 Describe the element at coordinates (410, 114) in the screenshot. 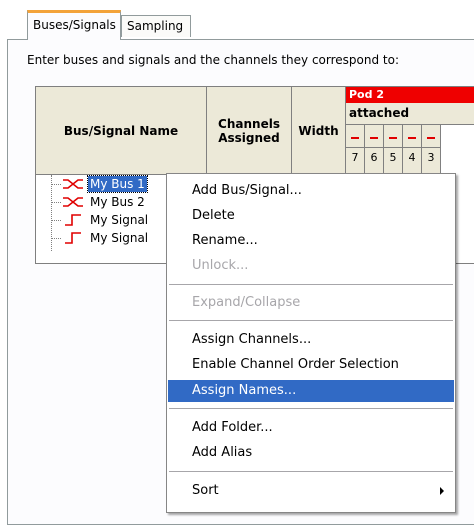

I see `pod-status: attached` at that location.